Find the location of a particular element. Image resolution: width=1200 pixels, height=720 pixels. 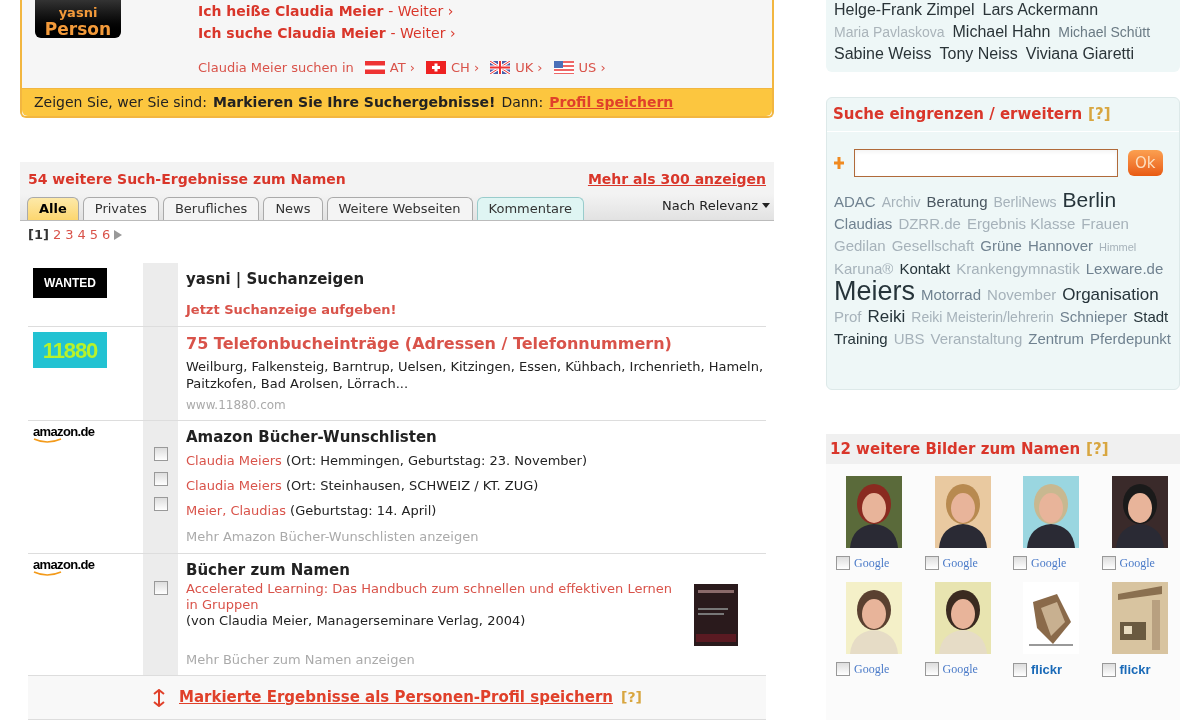

tag-link: Gedilan is located at coordinates (860, 246).